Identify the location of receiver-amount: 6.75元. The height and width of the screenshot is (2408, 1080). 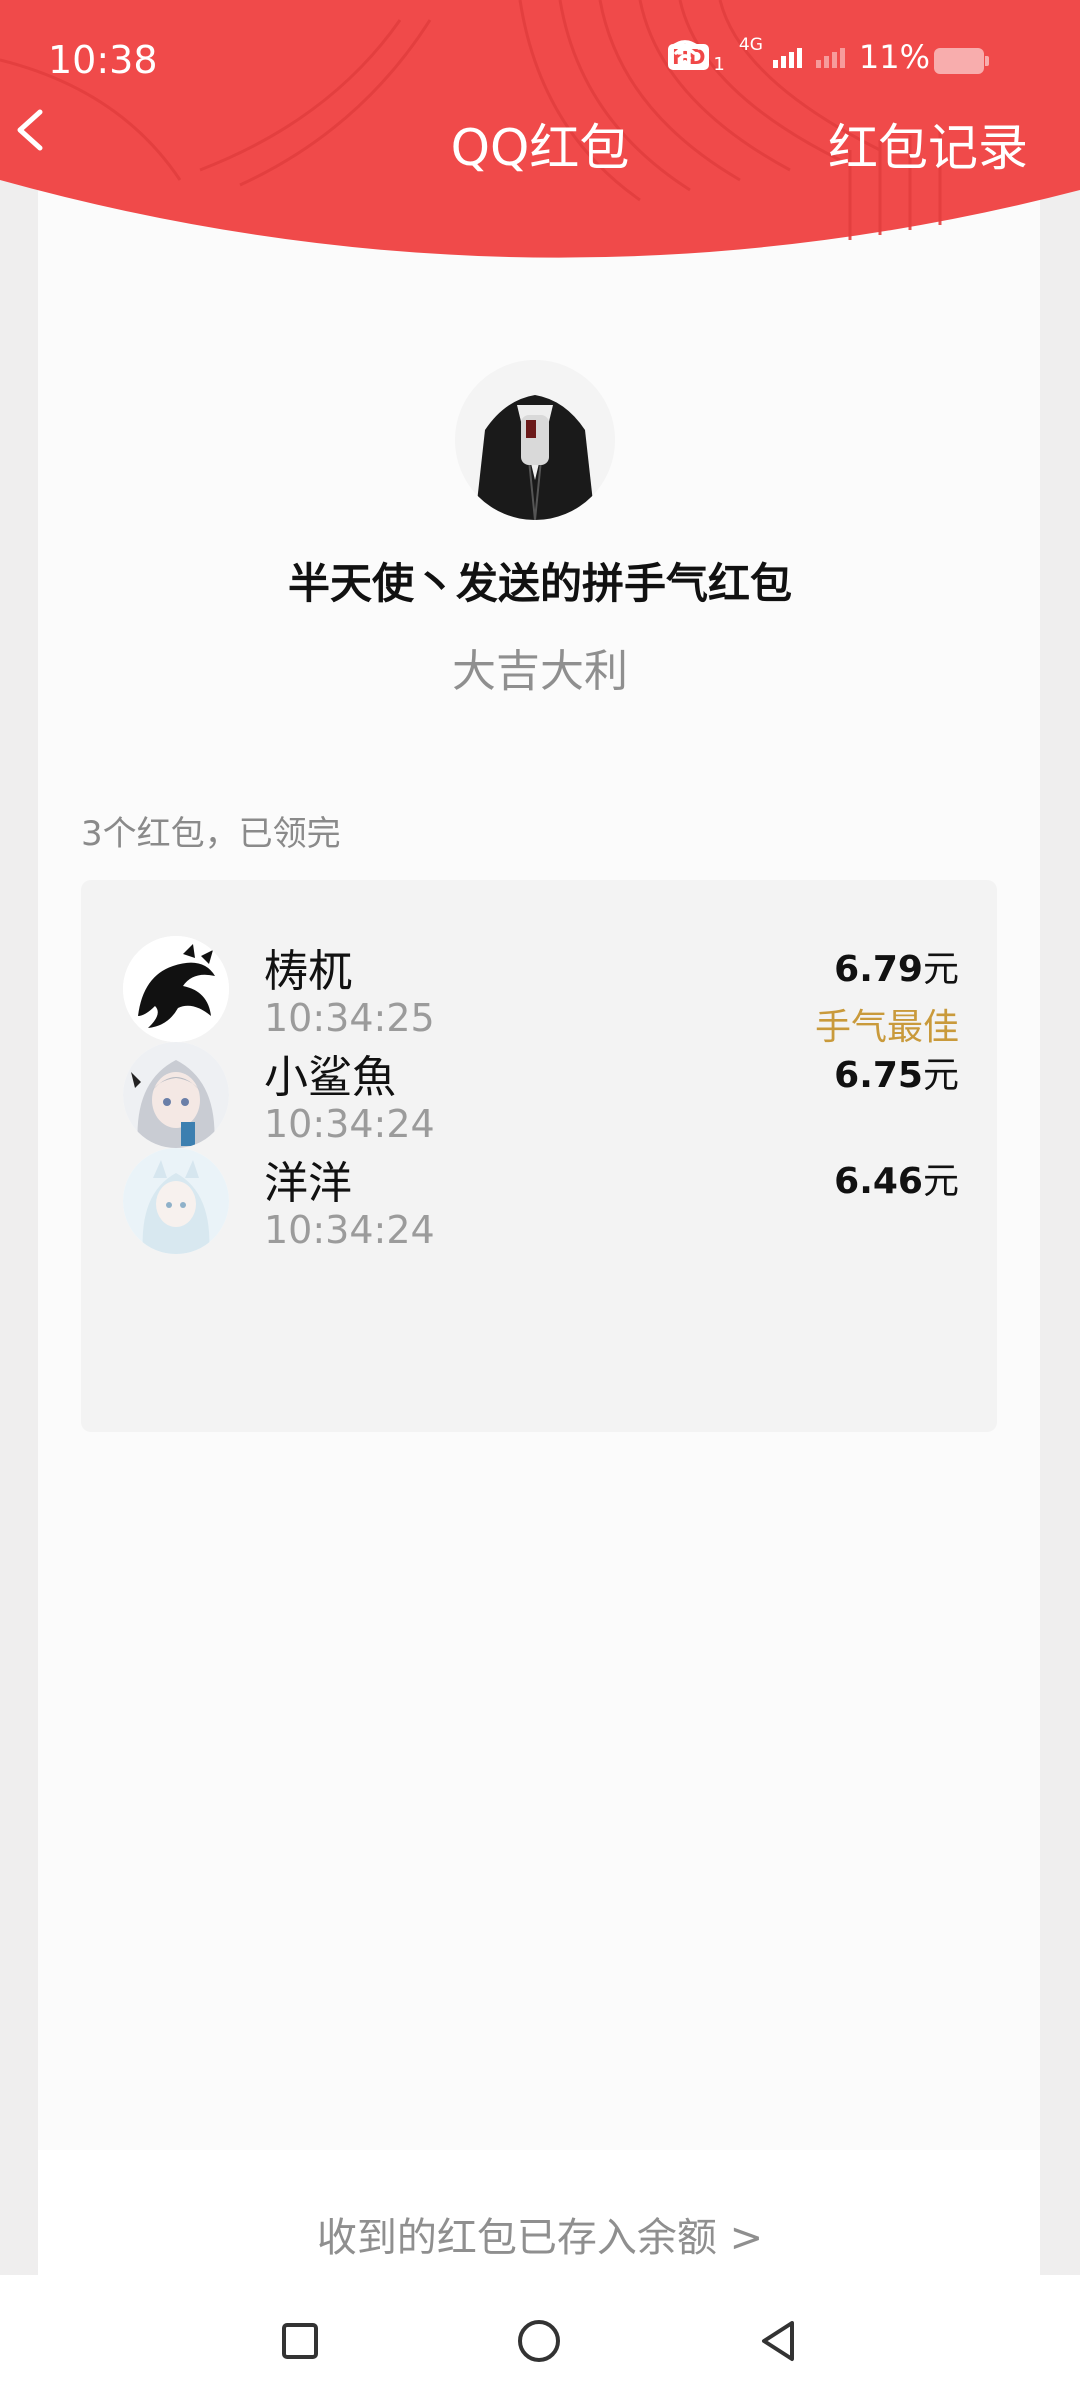
(896, 1072).